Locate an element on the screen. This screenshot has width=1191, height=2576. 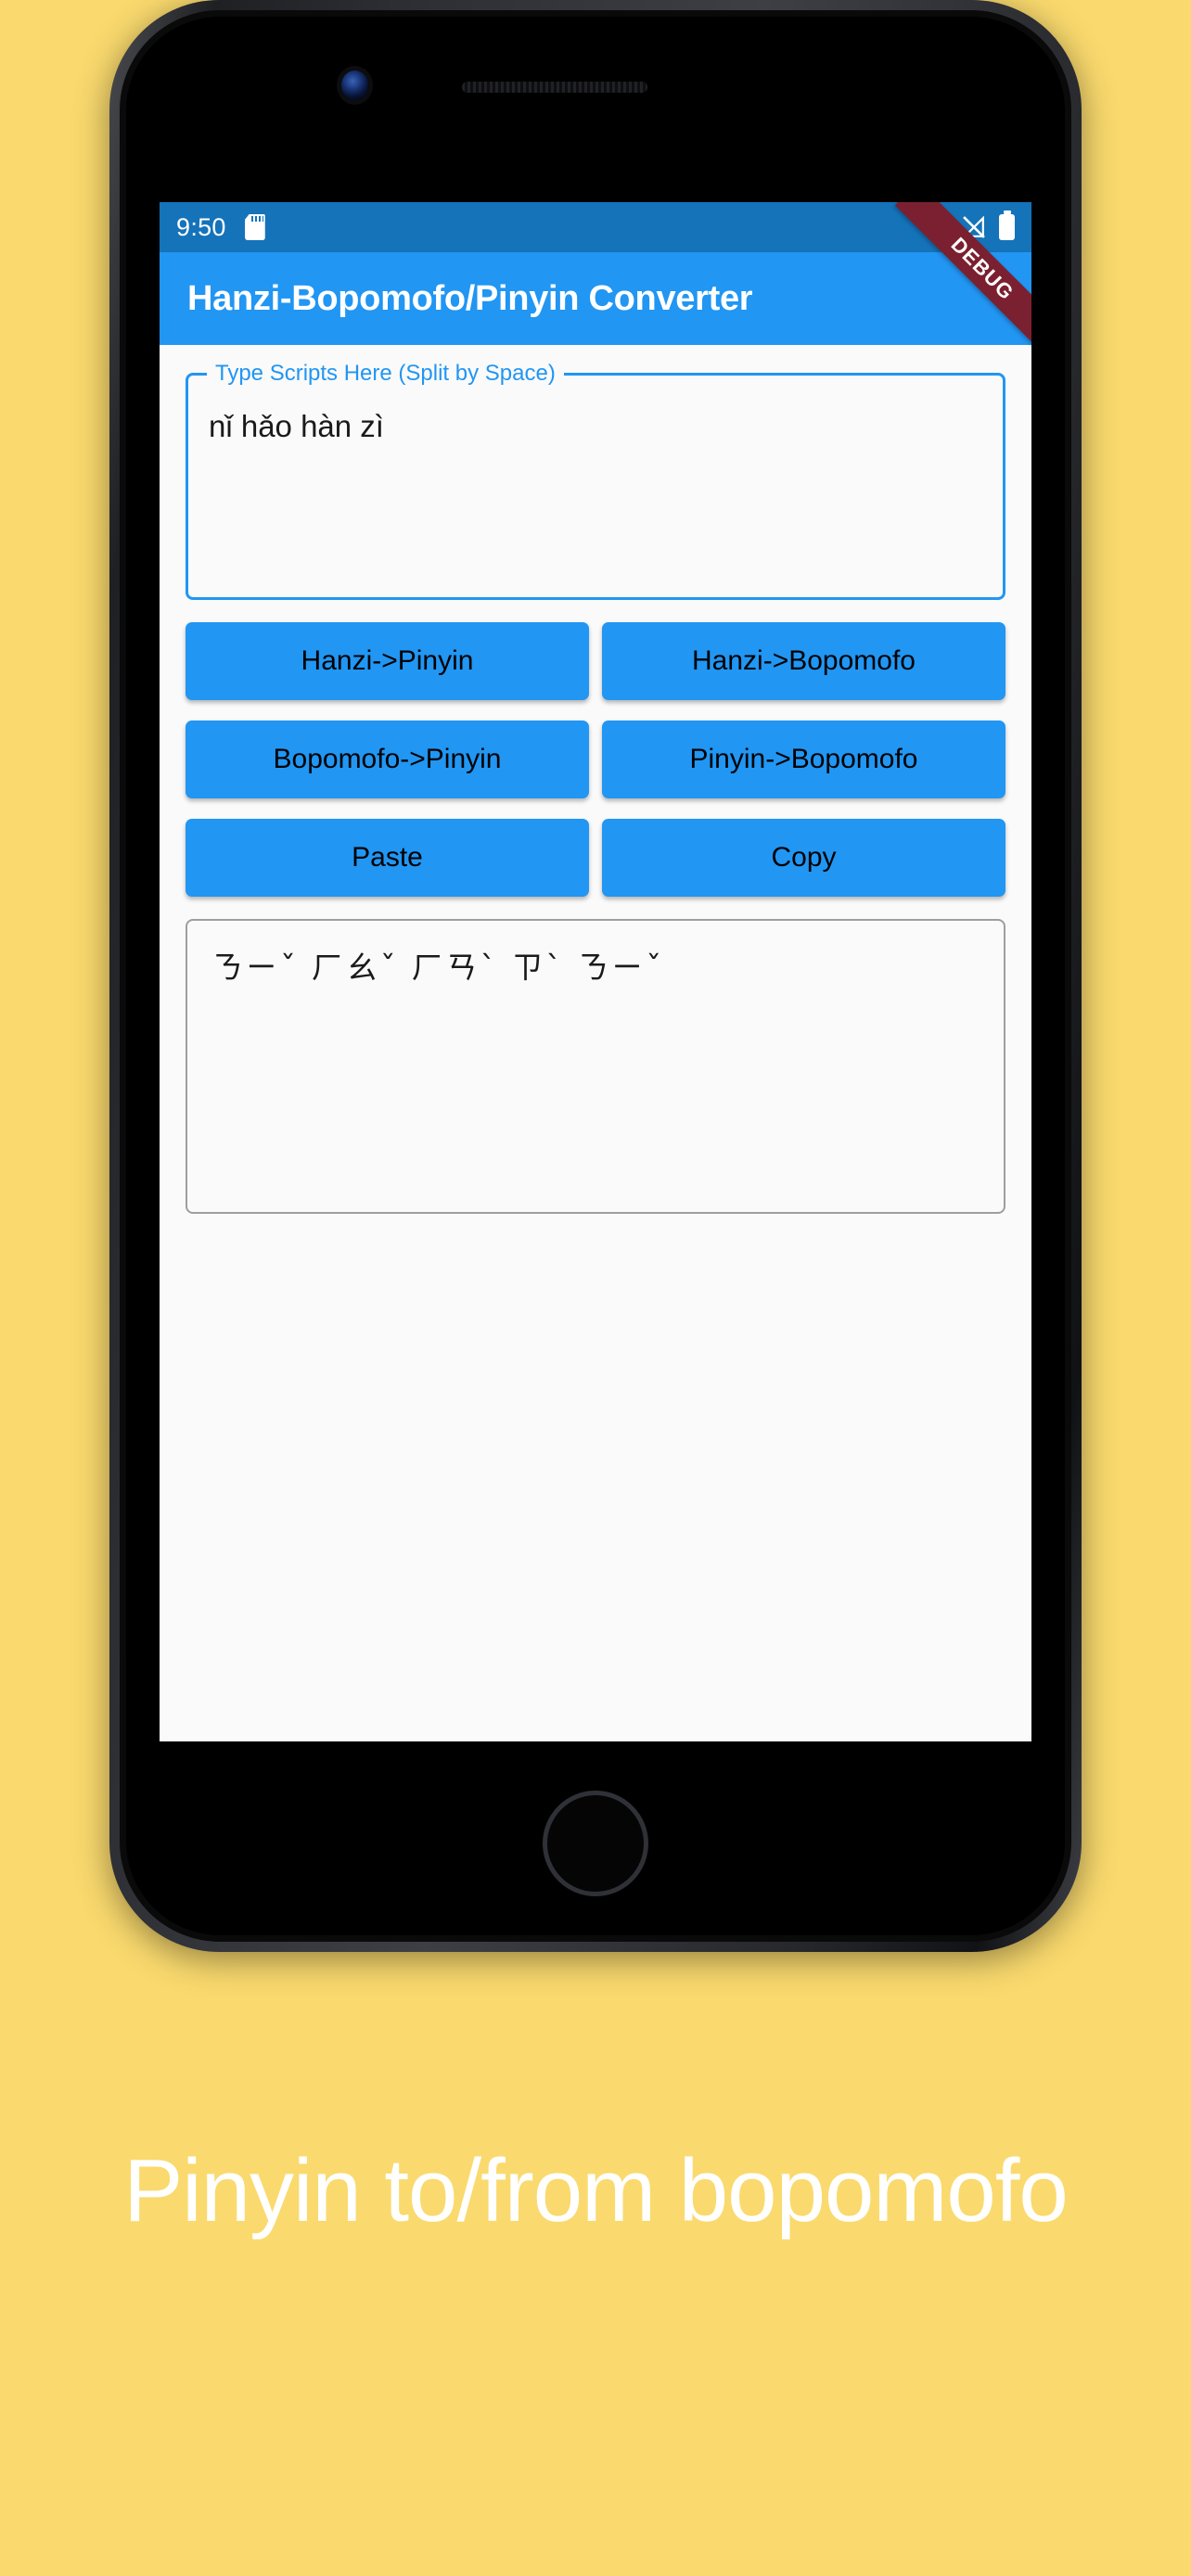
promo-caption: Pinyin to/from bopomofo is located at coordinates (596, 2191).